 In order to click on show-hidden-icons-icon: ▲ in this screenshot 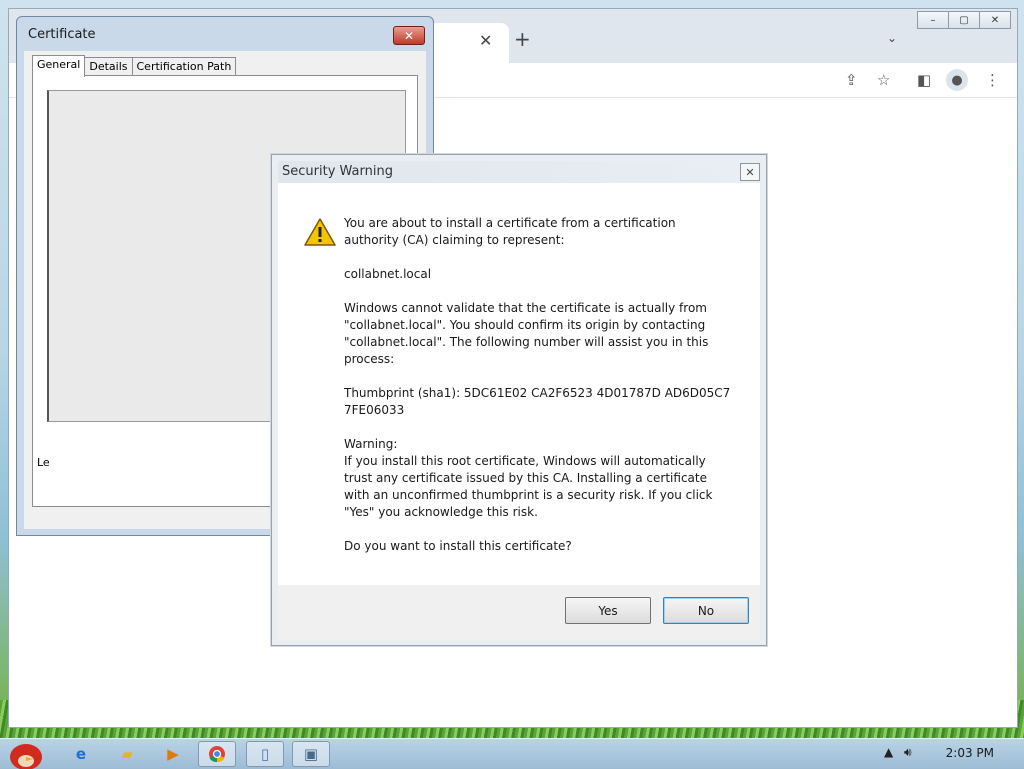, I will do `click(888, 752)`.